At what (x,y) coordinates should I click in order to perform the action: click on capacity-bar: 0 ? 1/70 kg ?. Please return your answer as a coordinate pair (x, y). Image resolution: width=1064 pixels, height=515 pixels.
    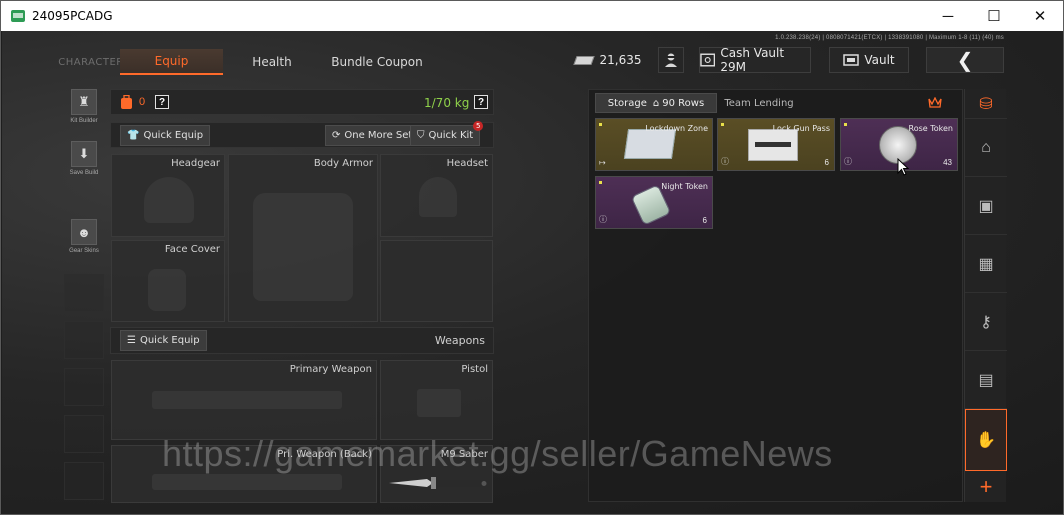
    Looking at the image, I should click on (302, 102).